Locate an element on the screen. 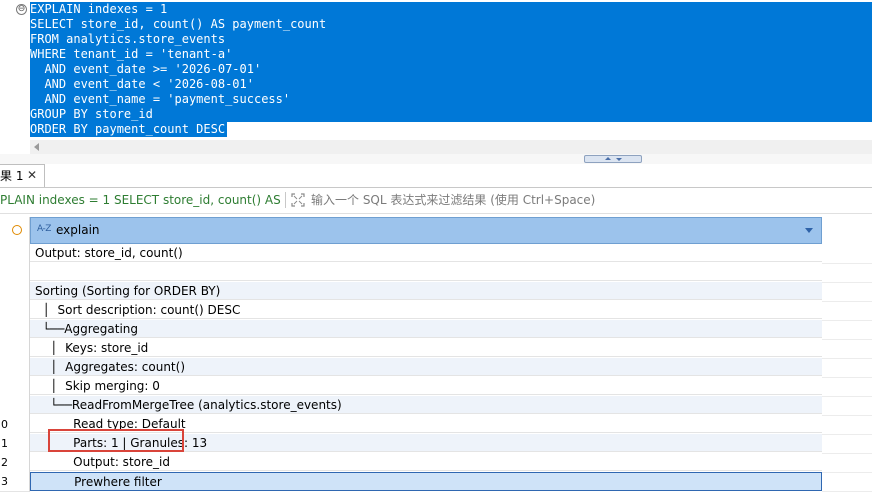 The height and width of the screenshot is (495, 872). filter-input is located at coordinates (581, 200).